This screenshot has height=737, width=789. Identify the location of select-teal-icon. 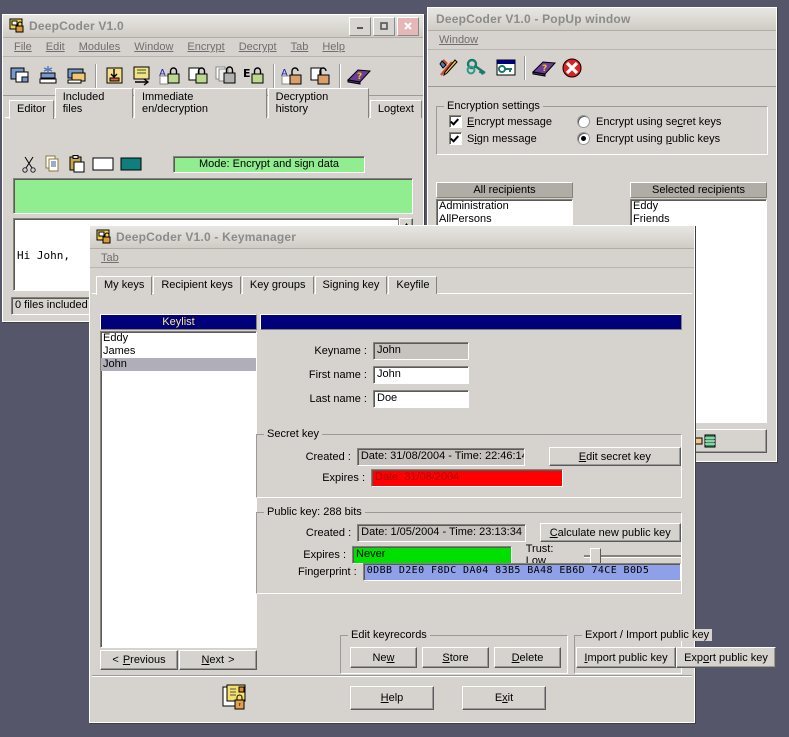
(131, 164).